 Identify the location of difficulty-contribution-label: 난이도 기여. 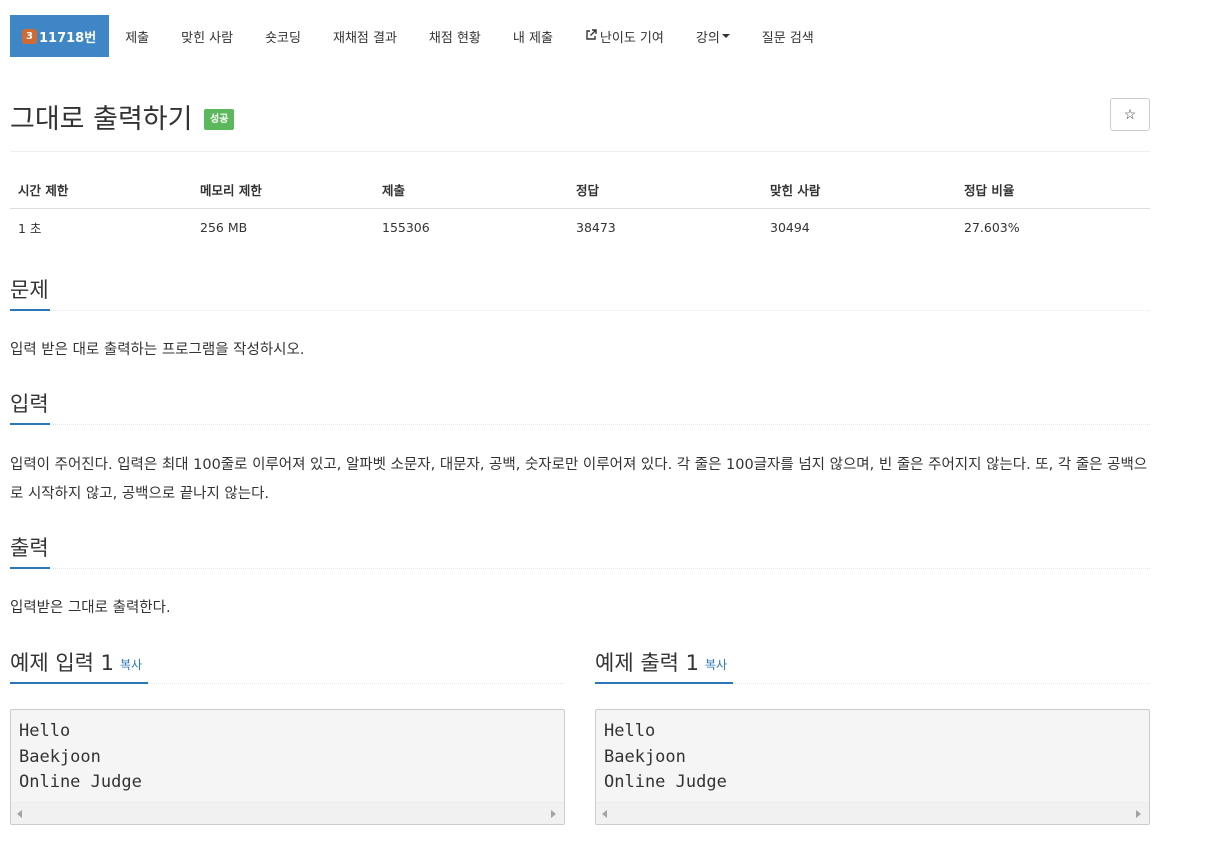
(631, 38).